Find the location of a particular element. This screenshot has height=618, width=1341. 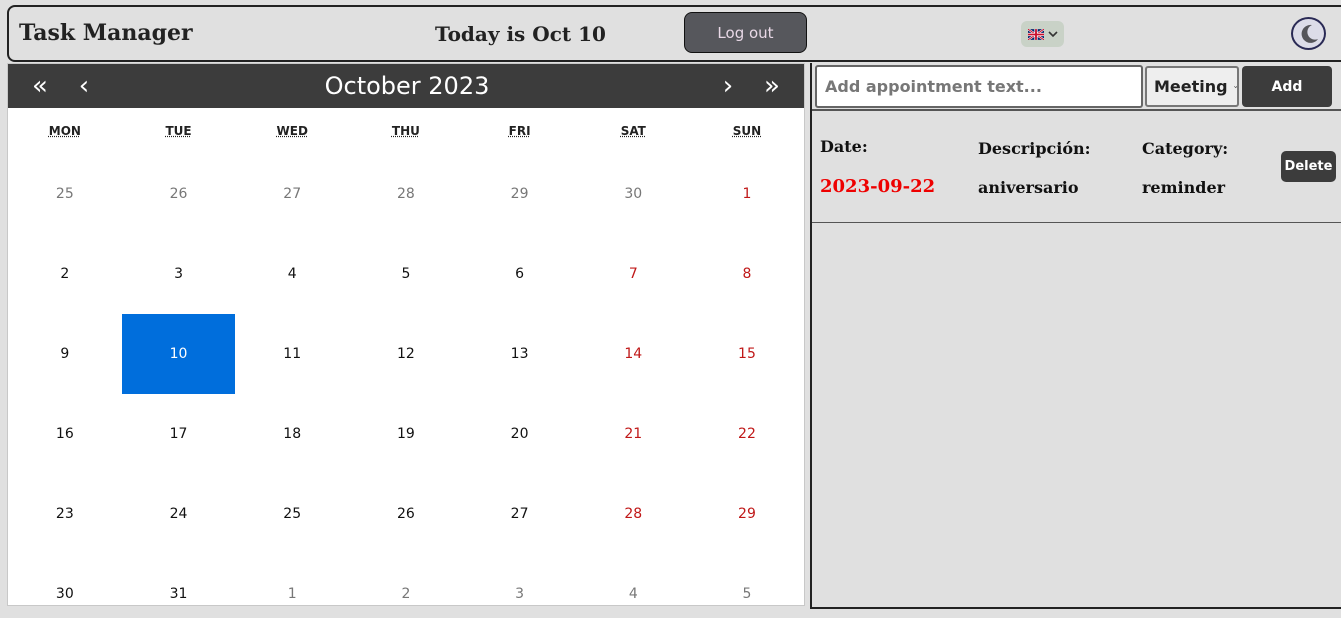

weekday-label: WED is located at coordinates (292, 135).